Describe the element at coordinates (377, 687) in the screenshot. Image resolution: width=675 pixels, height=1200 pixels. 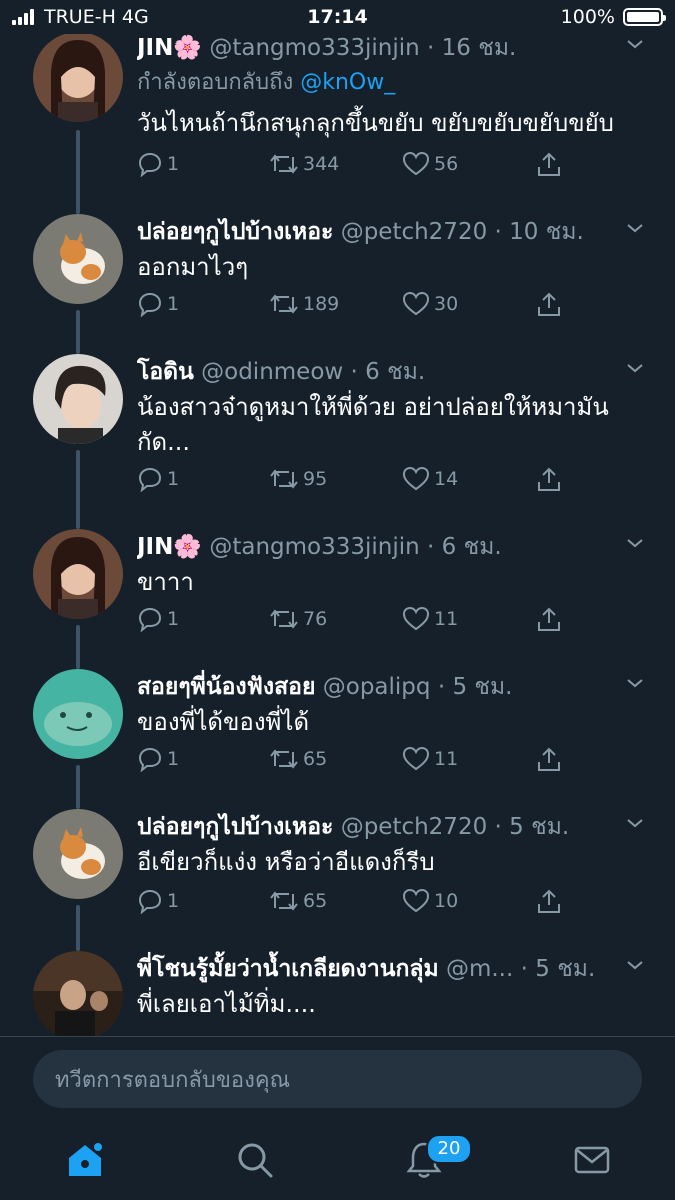
I see `handle: @opalipq` at that location.